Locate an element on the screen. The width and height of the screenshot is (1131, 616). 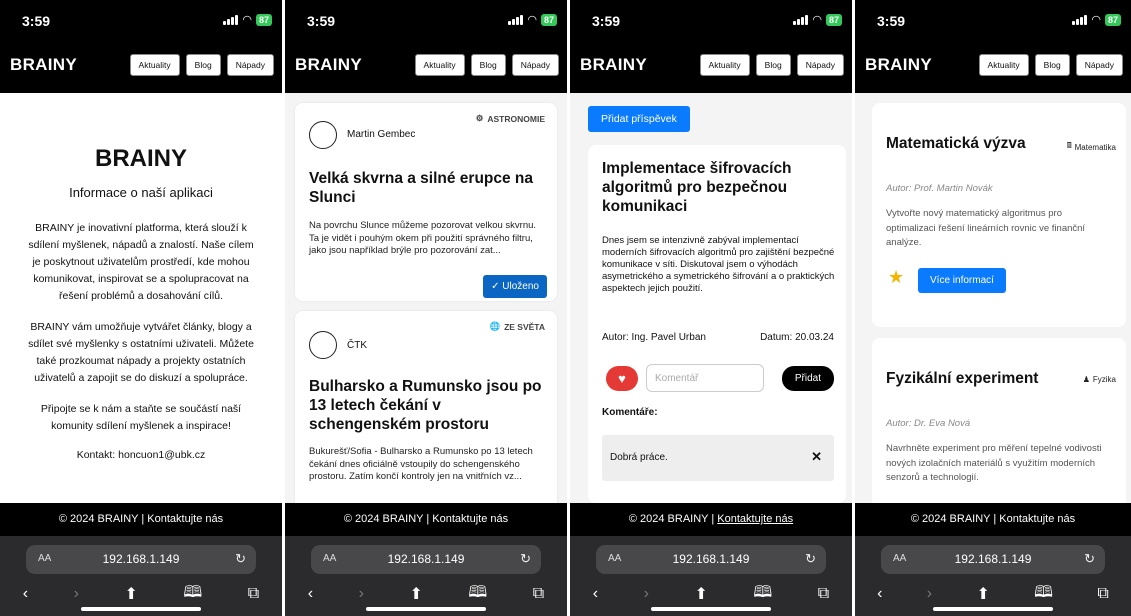
idea-author: Autor: Prof. Martin Novák is located at coordinates (939, 188).